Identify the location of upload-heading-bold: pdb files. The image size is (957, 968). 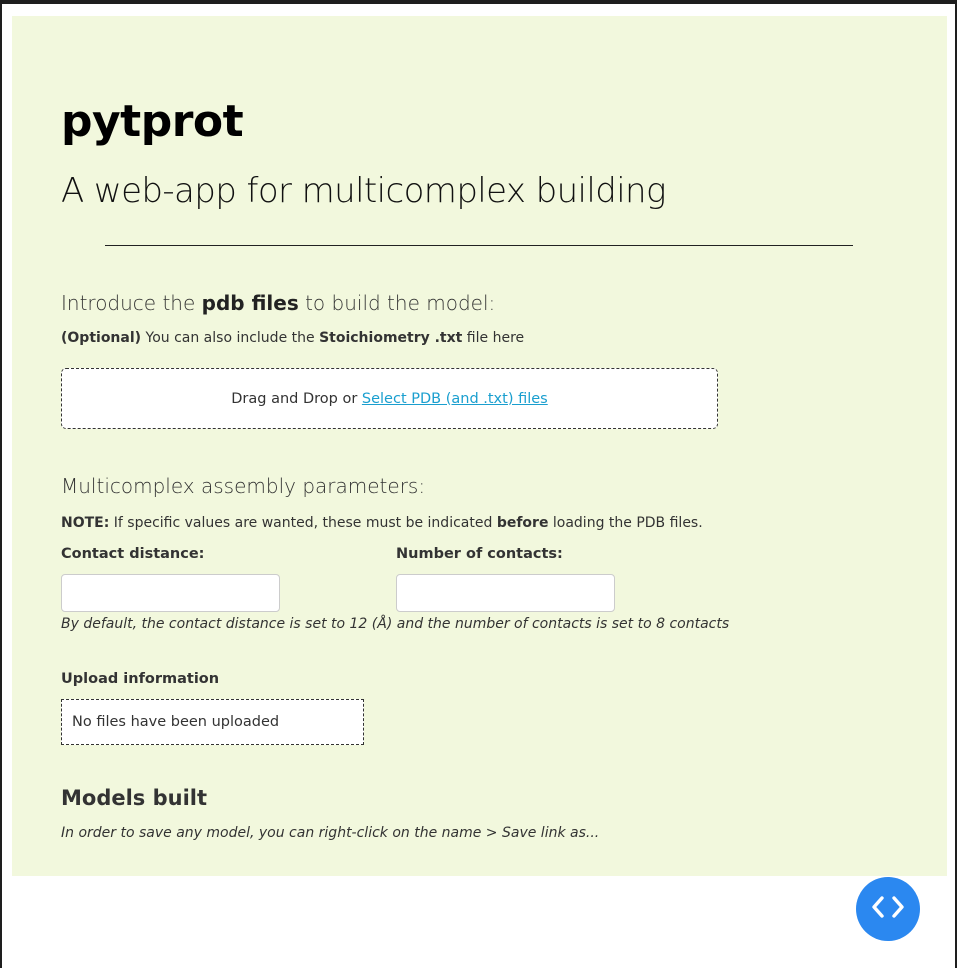
(250, 303).